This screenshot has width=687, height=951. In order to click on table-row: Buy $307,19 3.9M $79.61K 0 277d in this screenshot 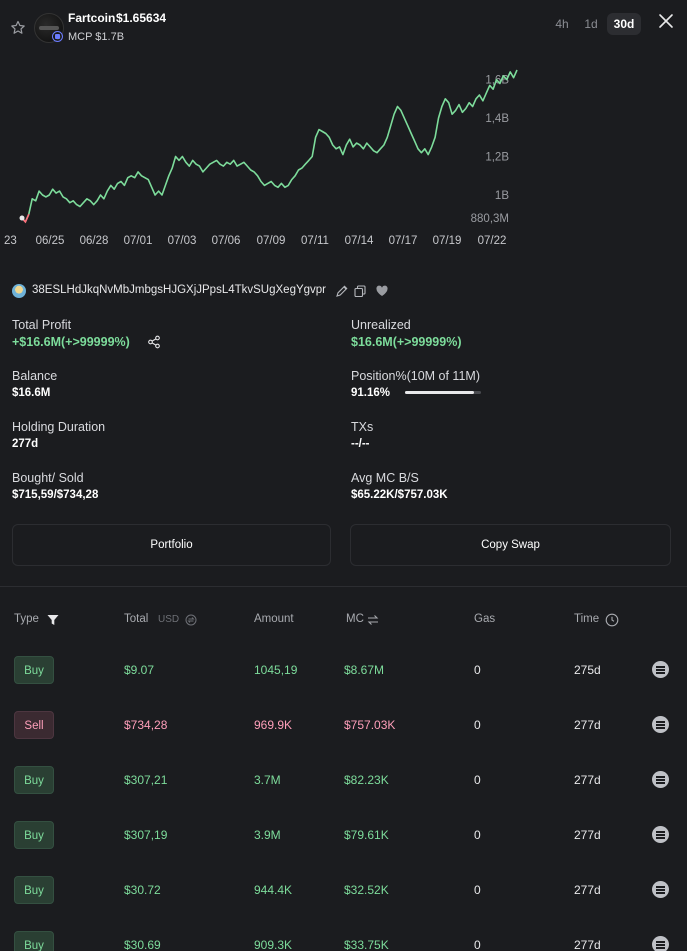, I will do `click(343, 834)`.